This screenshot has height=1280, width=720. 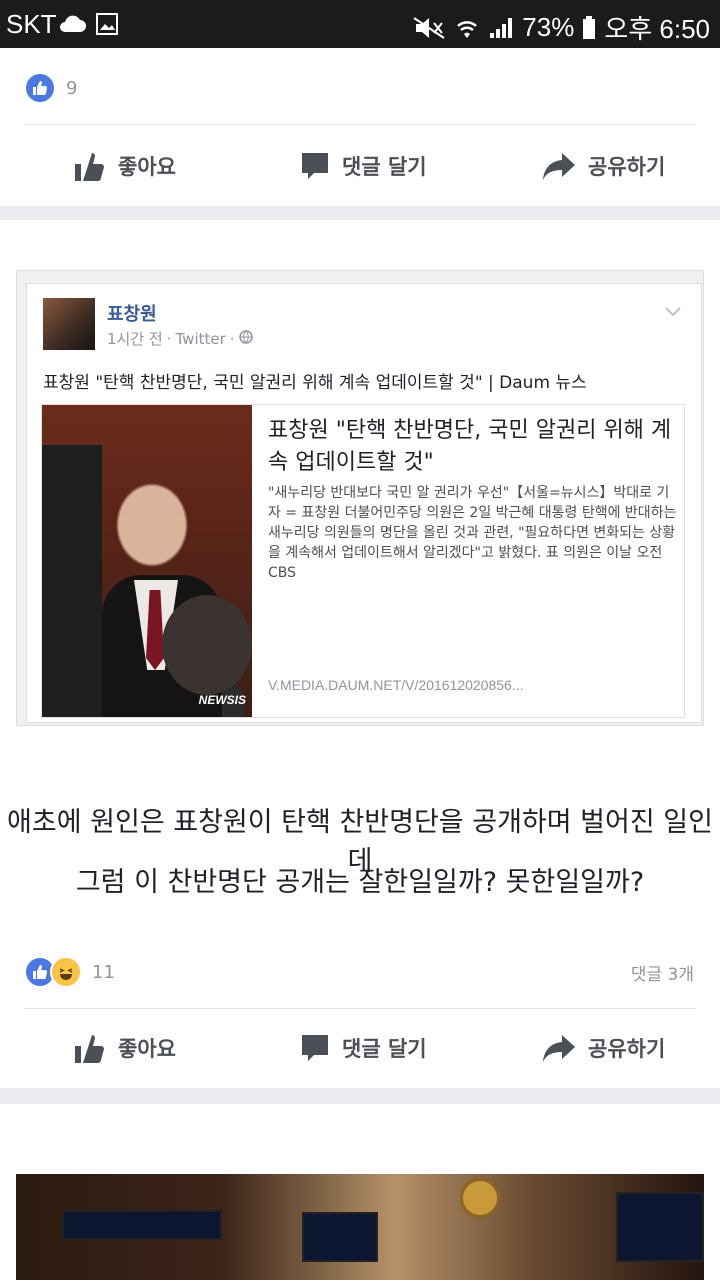 I want to click on reaction-count: 11, so click(x=103, y=972).